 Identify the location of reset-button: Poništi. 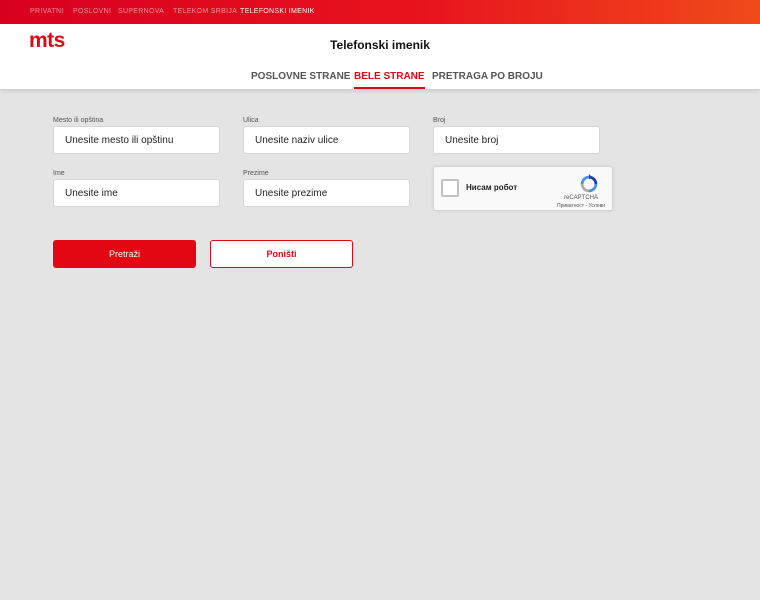
(281, 254).